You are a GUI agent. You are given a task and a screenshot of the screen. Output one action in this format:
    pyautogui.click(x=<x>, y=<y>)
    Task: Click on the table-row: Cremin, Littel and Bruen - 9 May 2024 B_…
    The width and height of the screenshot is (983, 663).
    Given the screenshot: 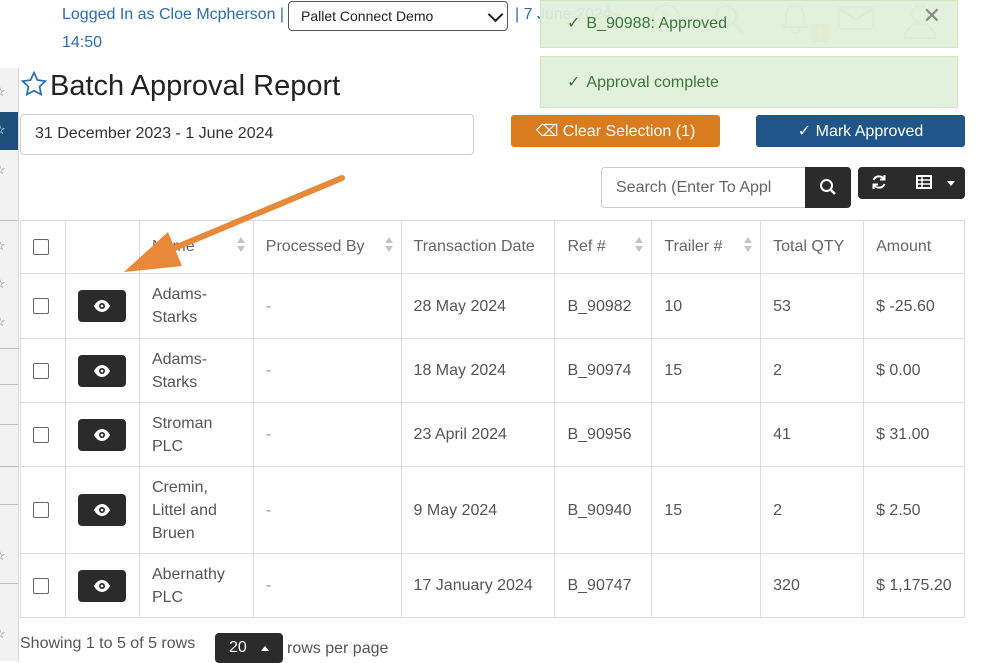 What is the action you would take?
    pyautogui.click(x=492, y=510)
    